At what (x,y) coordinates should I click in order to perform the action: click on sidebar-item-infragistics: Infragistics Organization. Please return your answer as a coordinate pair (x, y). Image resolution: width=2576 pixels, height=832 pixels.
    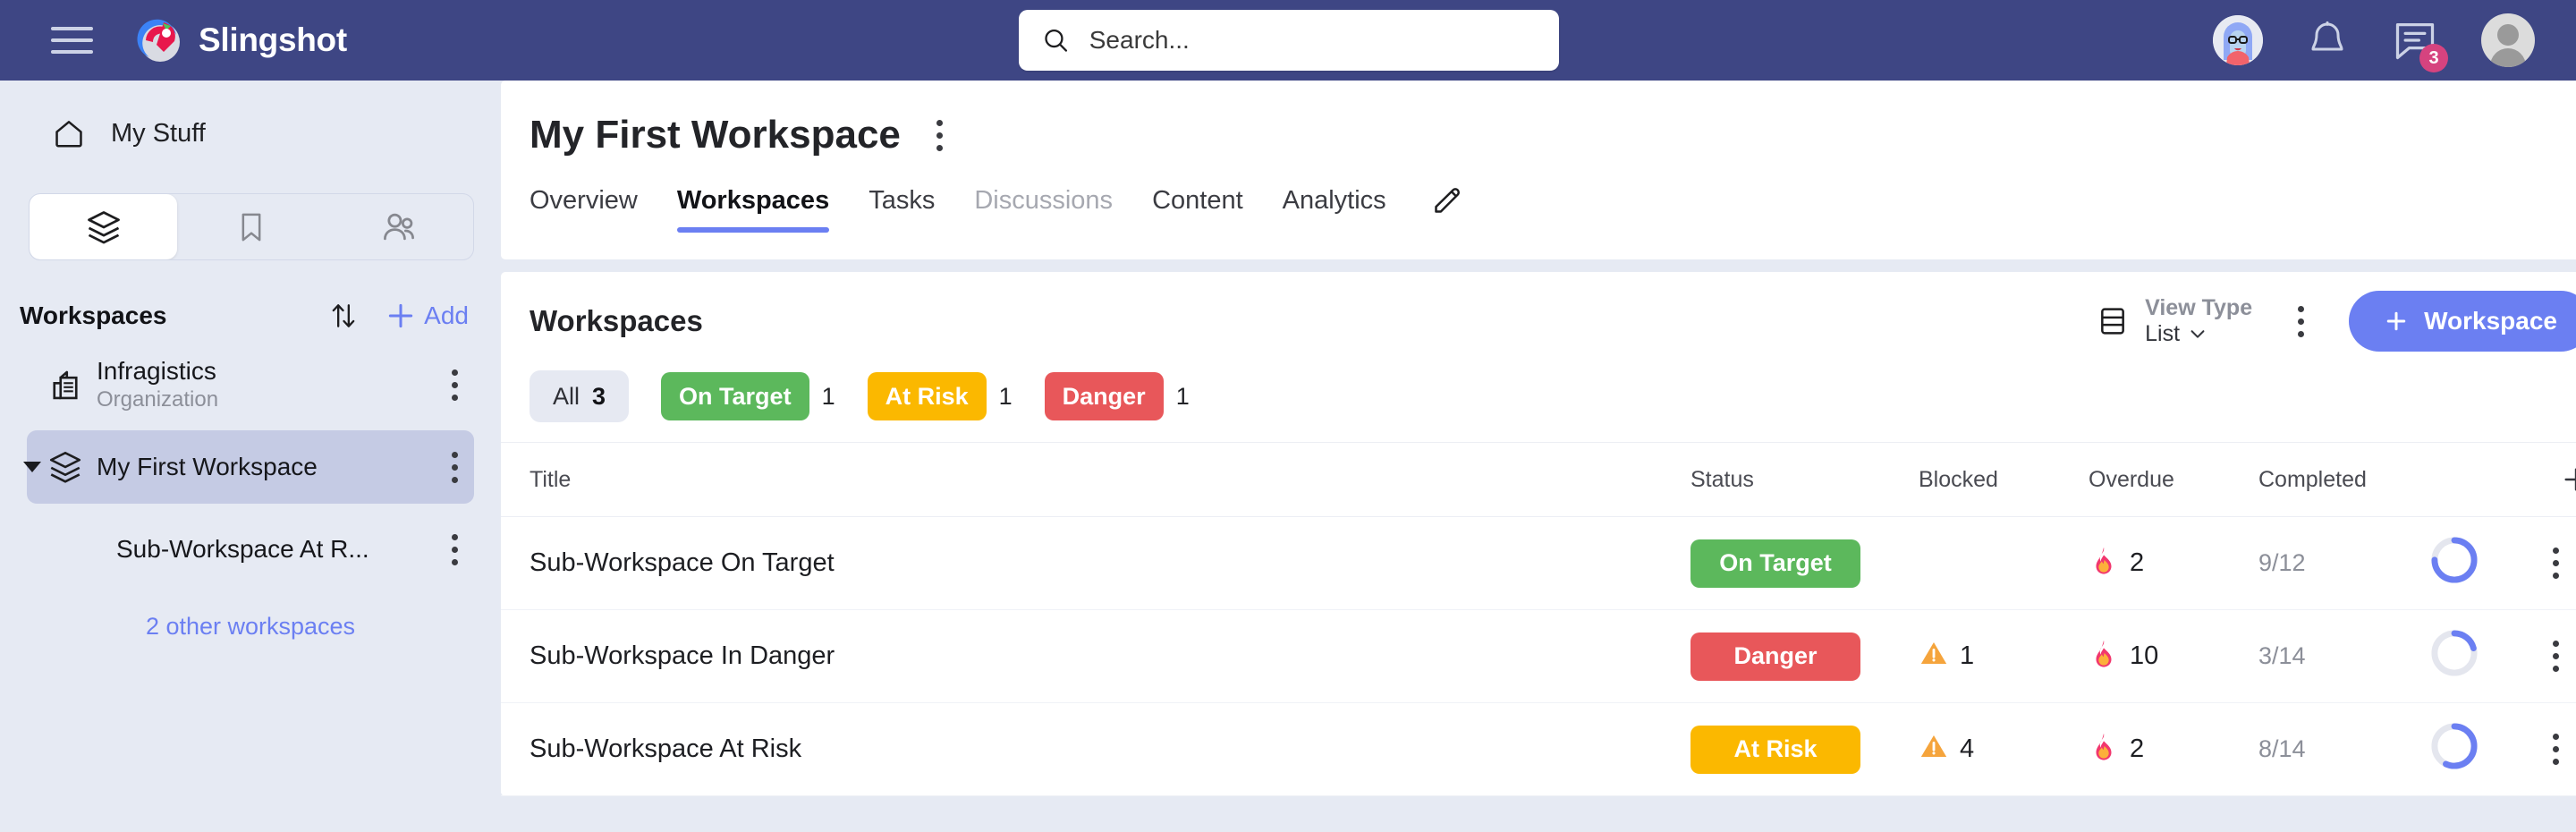
    Looking at the image, I should click on (250, 384).